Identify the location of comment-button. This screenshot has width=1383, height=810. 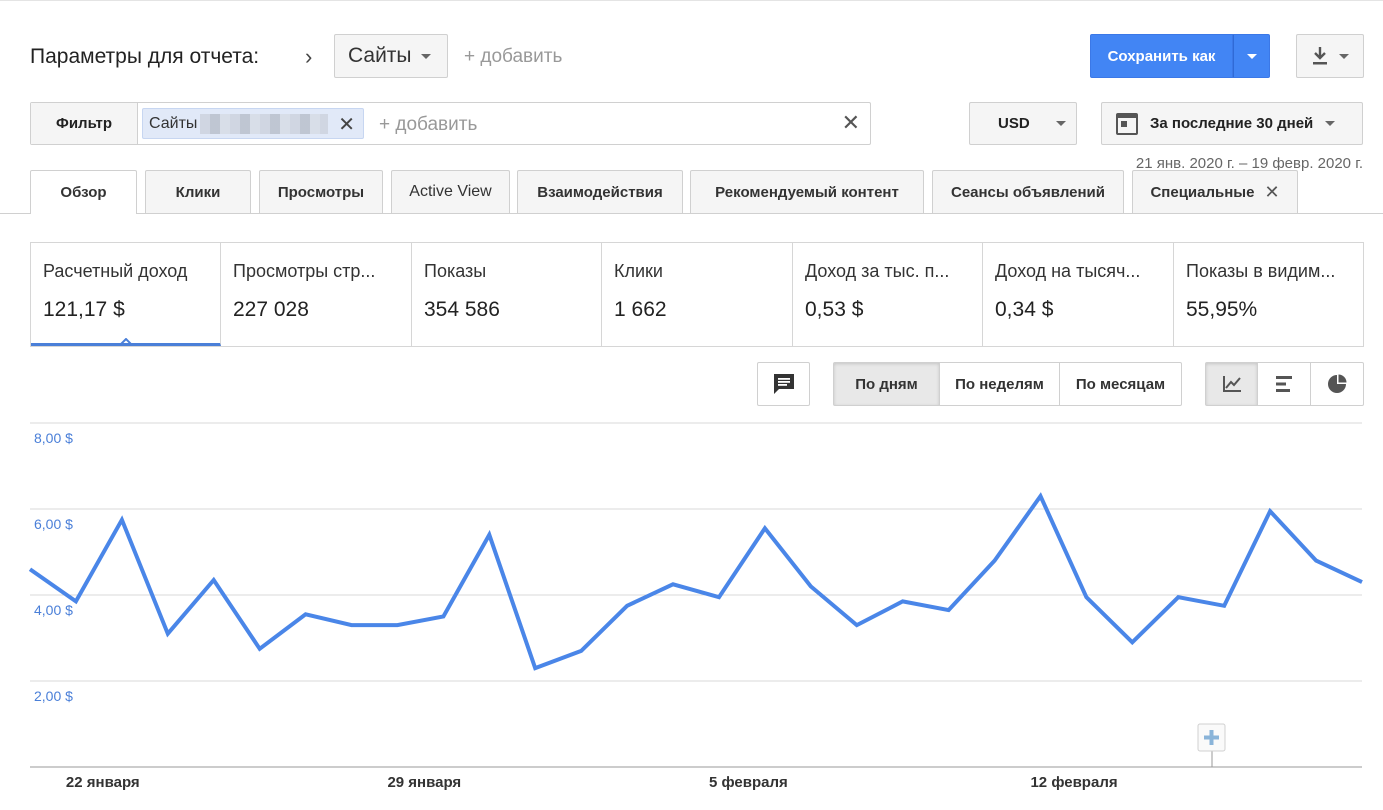
(783, 384).